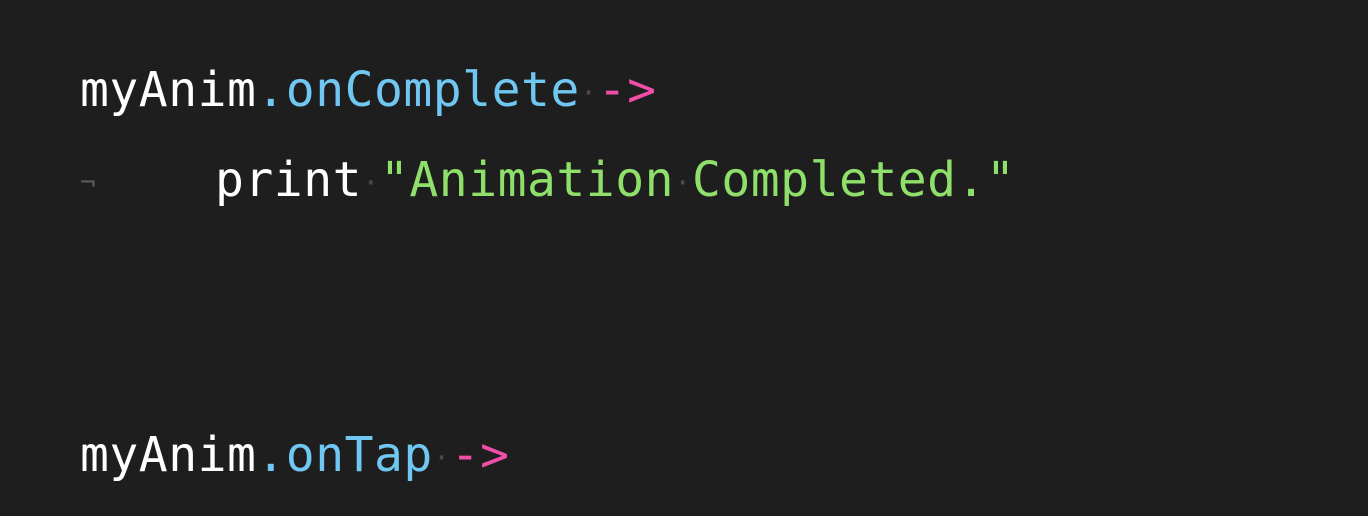  What do you see at coordinates (418, 90) in the screenshot?
I see `property-token: .onComplete` at bounding box center [418, 90].